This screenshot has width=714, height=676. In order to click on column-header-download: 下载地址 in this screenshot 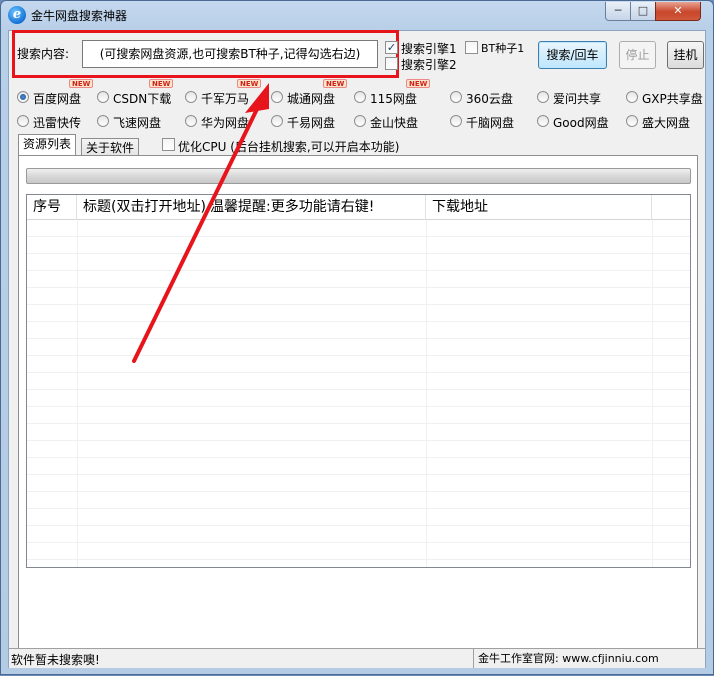, I will do `click(539, 207)`.